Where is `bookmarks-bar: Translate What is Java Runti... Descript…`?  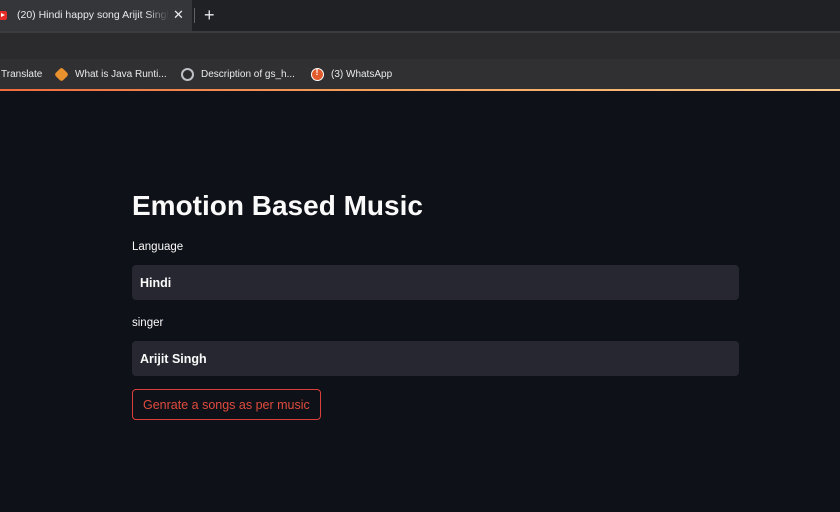
bookmarks-bar: Translate What is Java Runti... Descript… is located at coordinates (420, 74).